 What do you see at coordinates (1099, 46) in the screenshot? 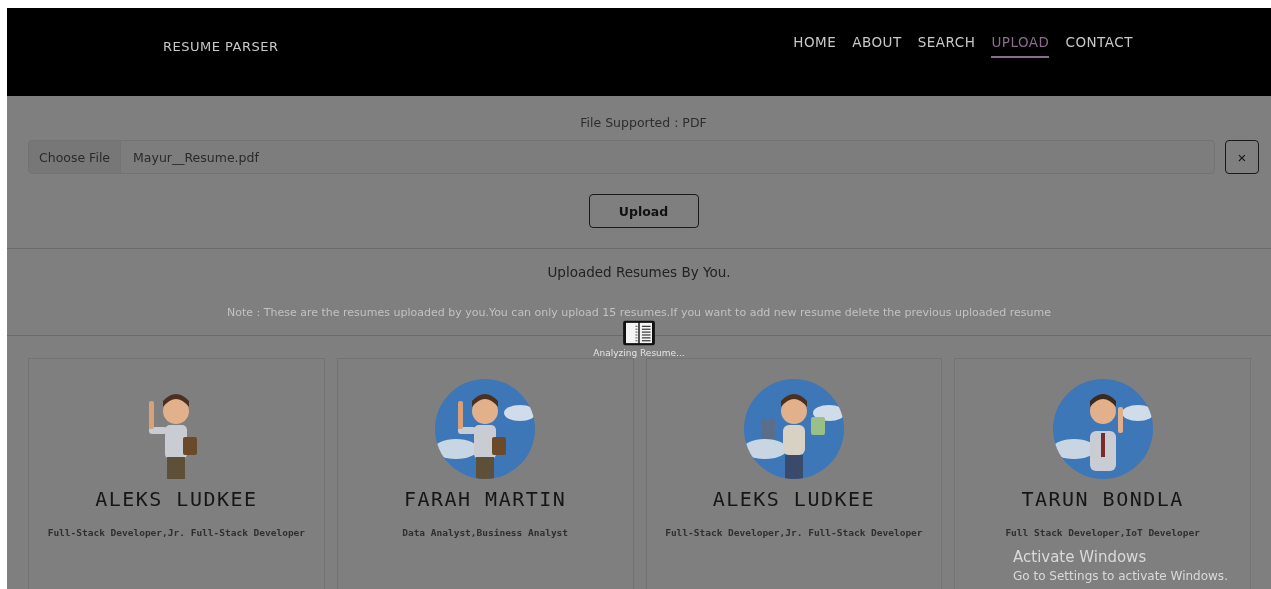
I see `nav-link: CONTACT` at bounding box center [1099, 46].